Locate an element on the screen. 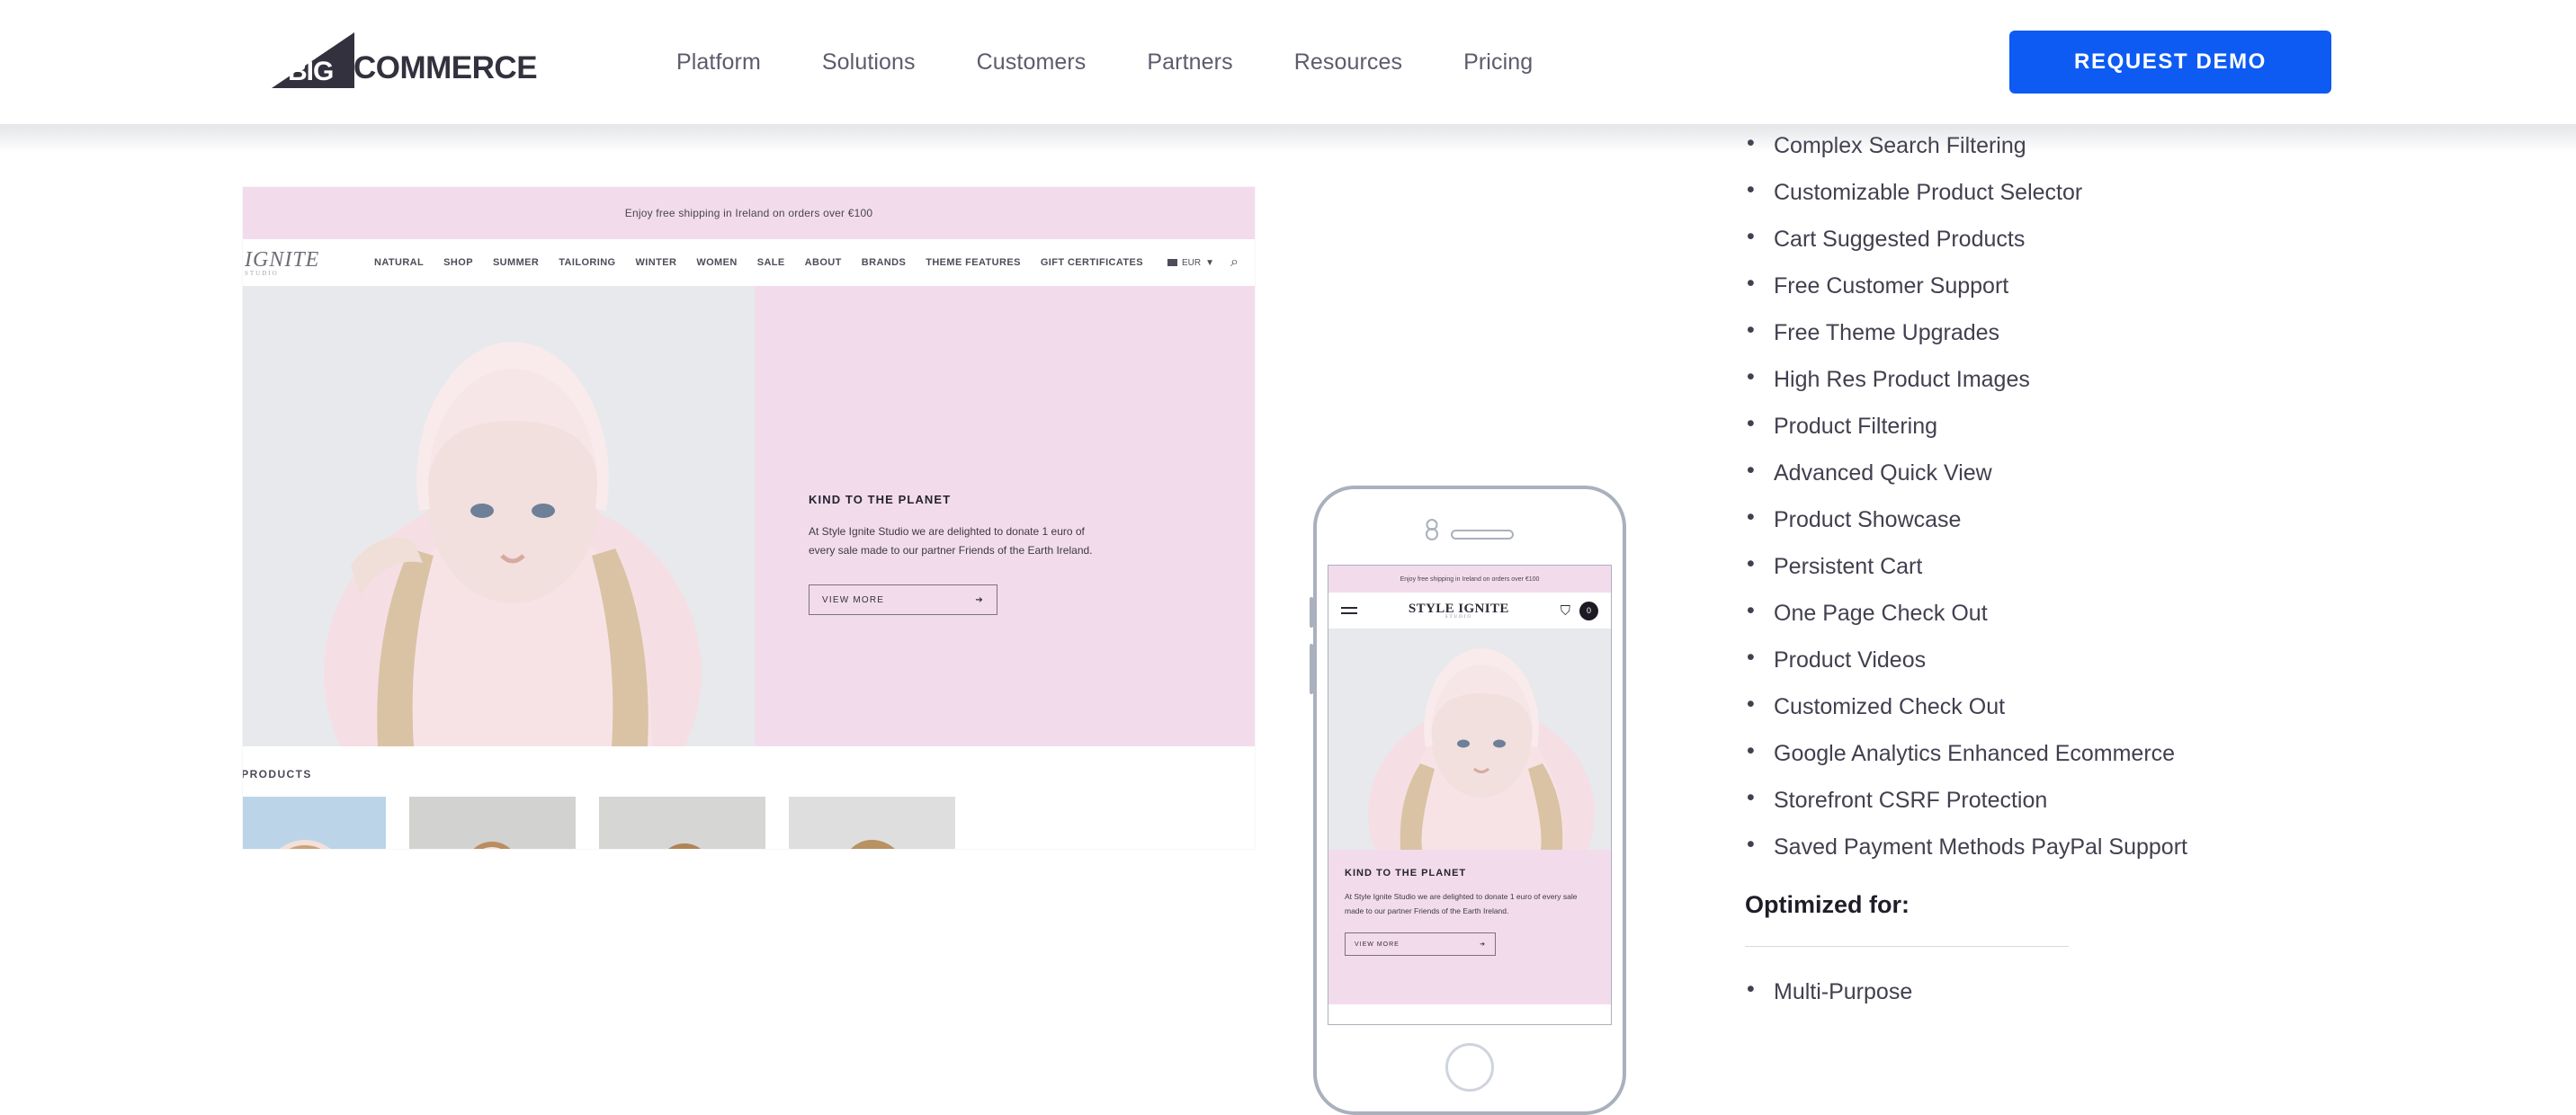  feature-item-product-videos: Product Videos is located at coordinates (2060, 659).